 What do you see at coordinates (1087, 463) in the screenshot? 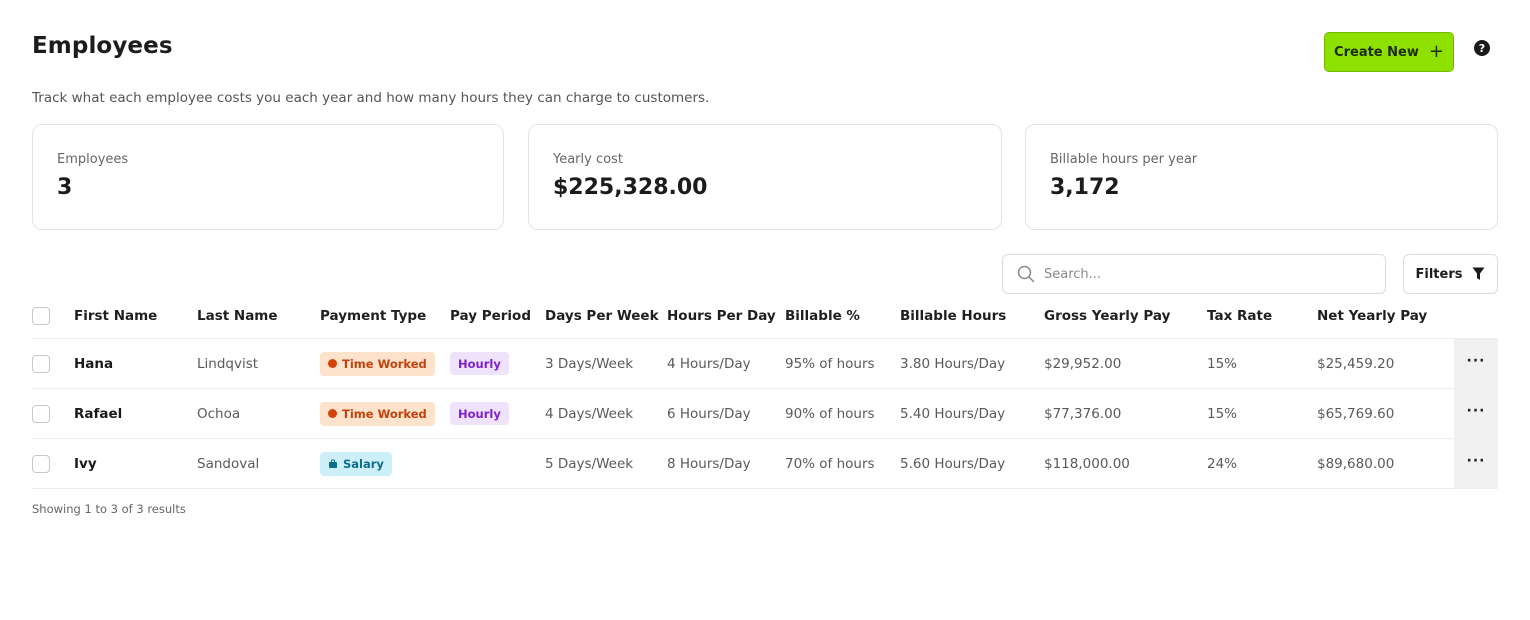
I see `cell-gross-yearly-pay: $118,000.00` at bounding box center [1087, 463].